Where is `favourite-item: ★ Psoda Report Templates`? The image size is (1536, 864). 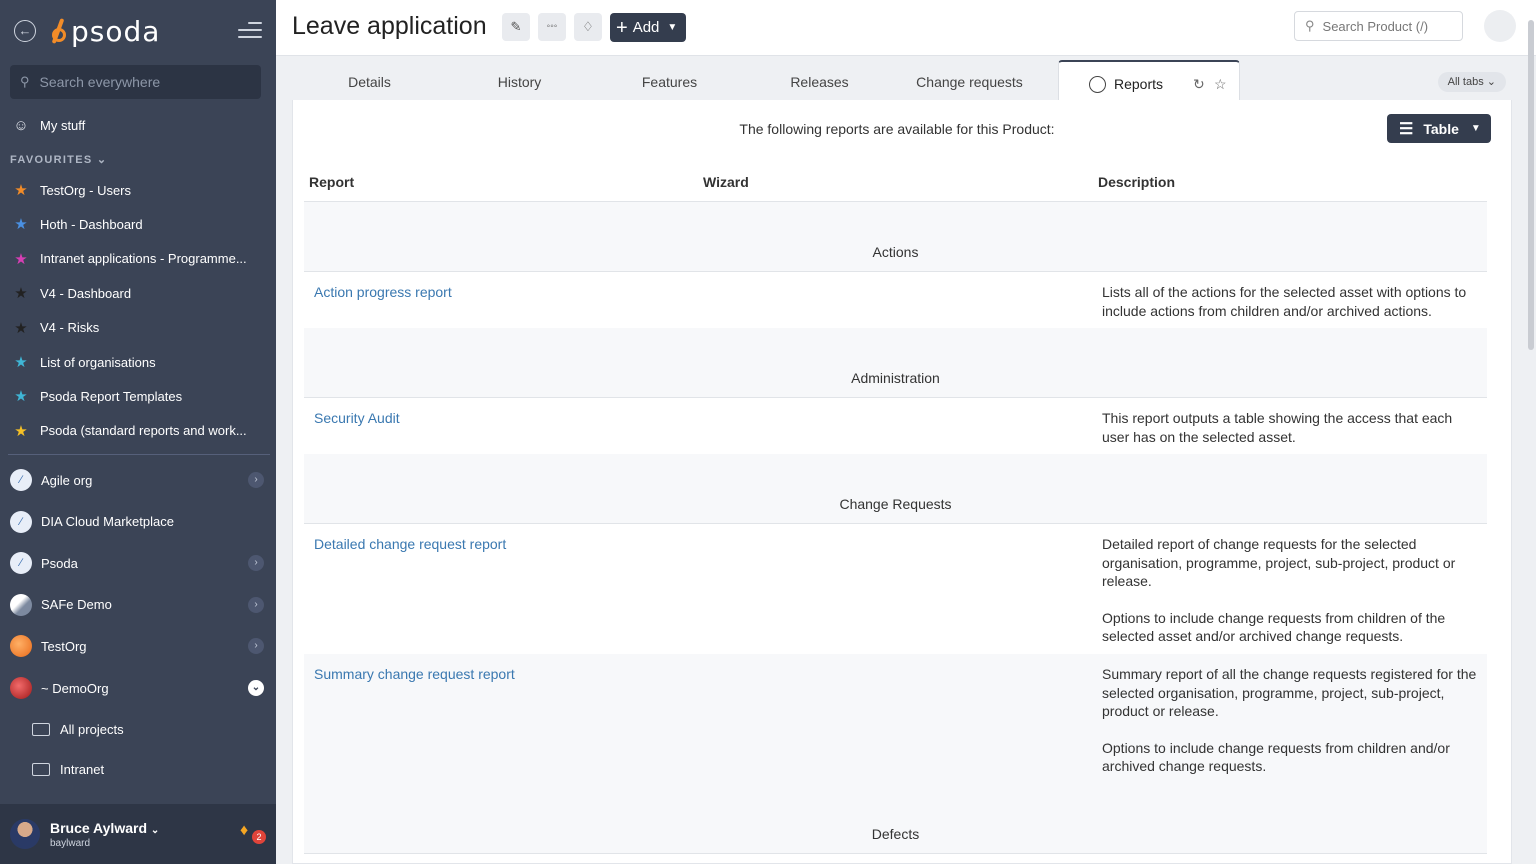 favourite-item: ★ Psoda Report Templates is located at coordinates (138, 396).